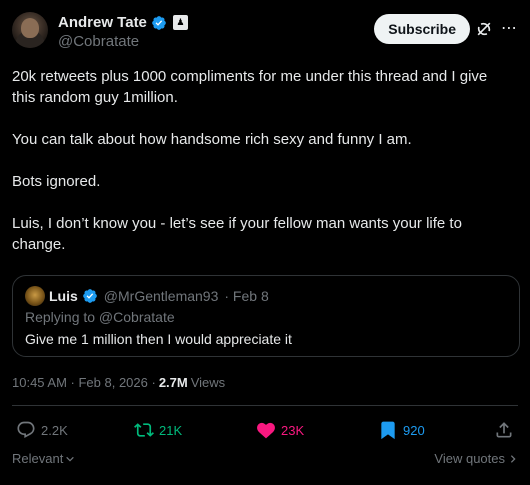 The image size is (530, 485). I want to click on bookmark-count: 920, so click(414, 430).